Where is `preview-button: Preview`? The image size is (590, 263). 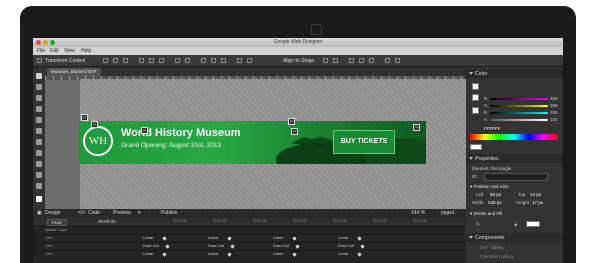 preview-button: Preview is located at coordinates (122, 213).